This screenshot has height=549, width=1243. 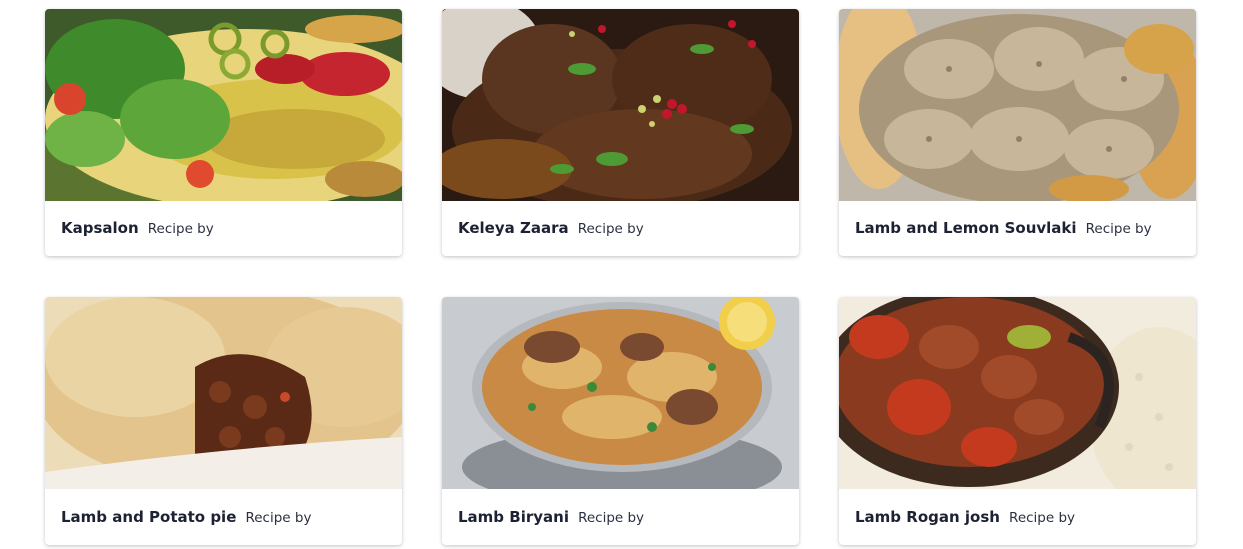 I want to click on recipe-card-lamb-lemon-souvlaki: Lamb and Lemon Souvlaki Recipe by, so click(x=1017, y=132).